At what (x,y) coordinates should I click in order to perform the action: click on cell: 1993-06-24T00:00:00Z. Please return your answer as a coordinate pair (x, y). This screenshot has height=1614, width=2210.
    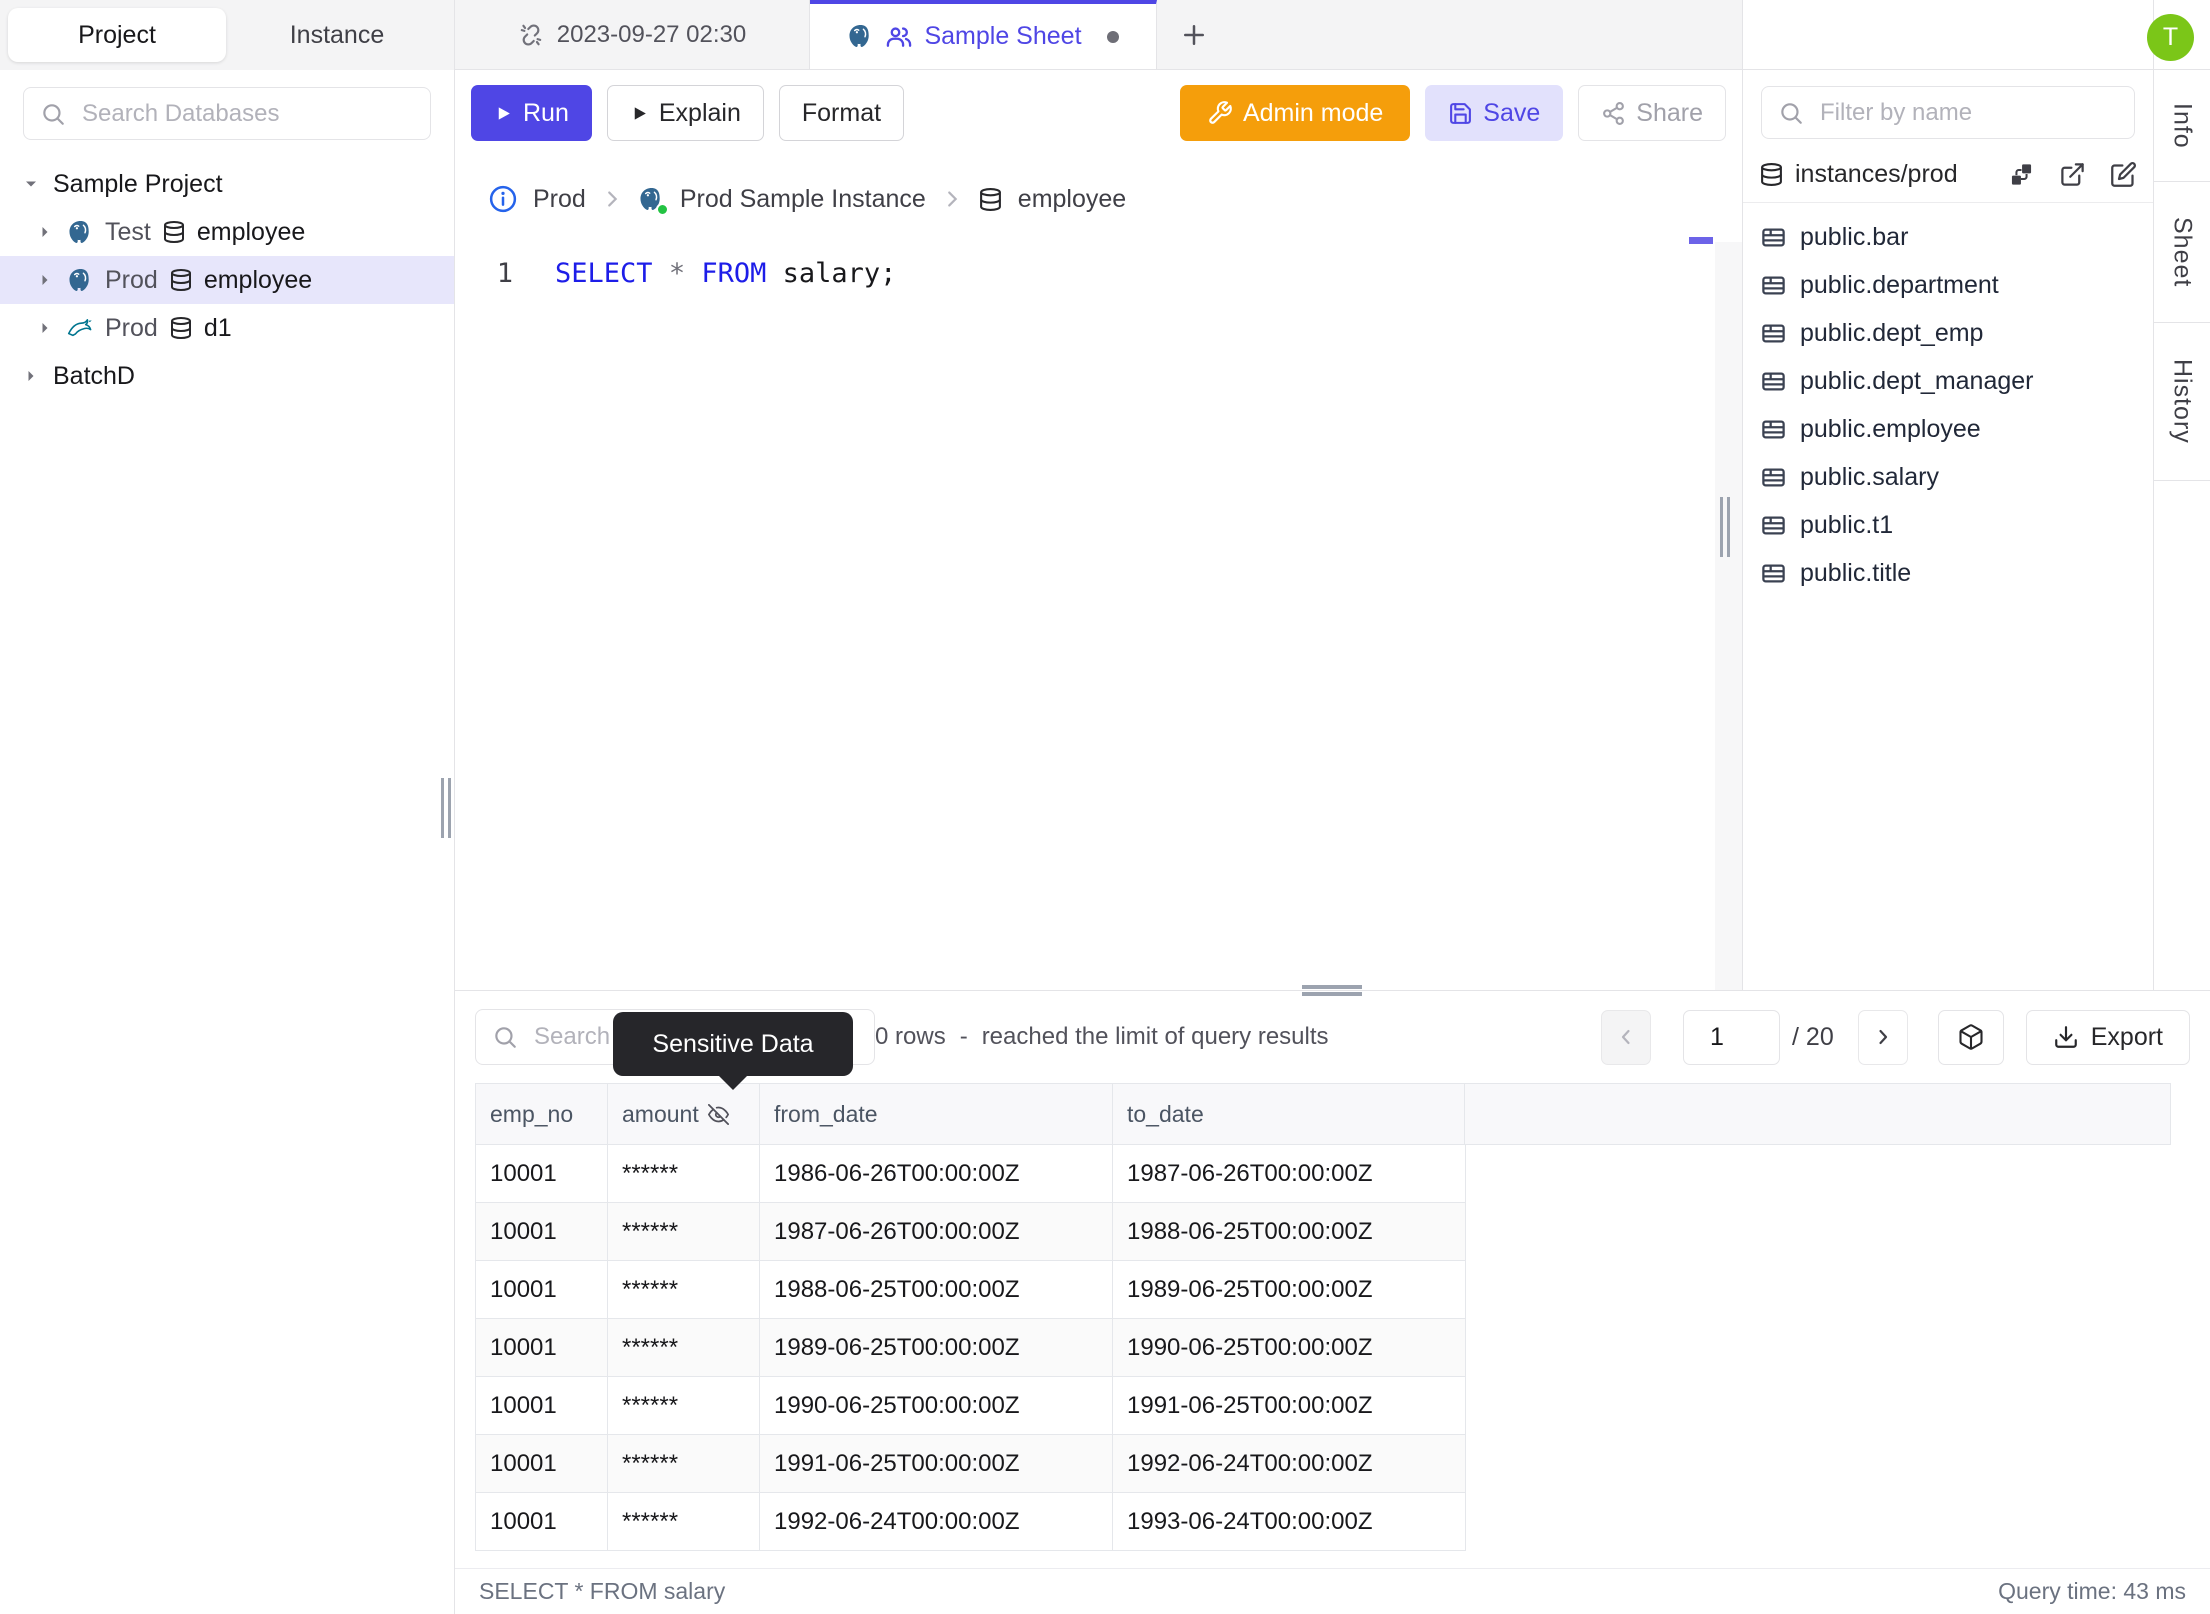
    Looking at the image, I should click on (1289, 1521).